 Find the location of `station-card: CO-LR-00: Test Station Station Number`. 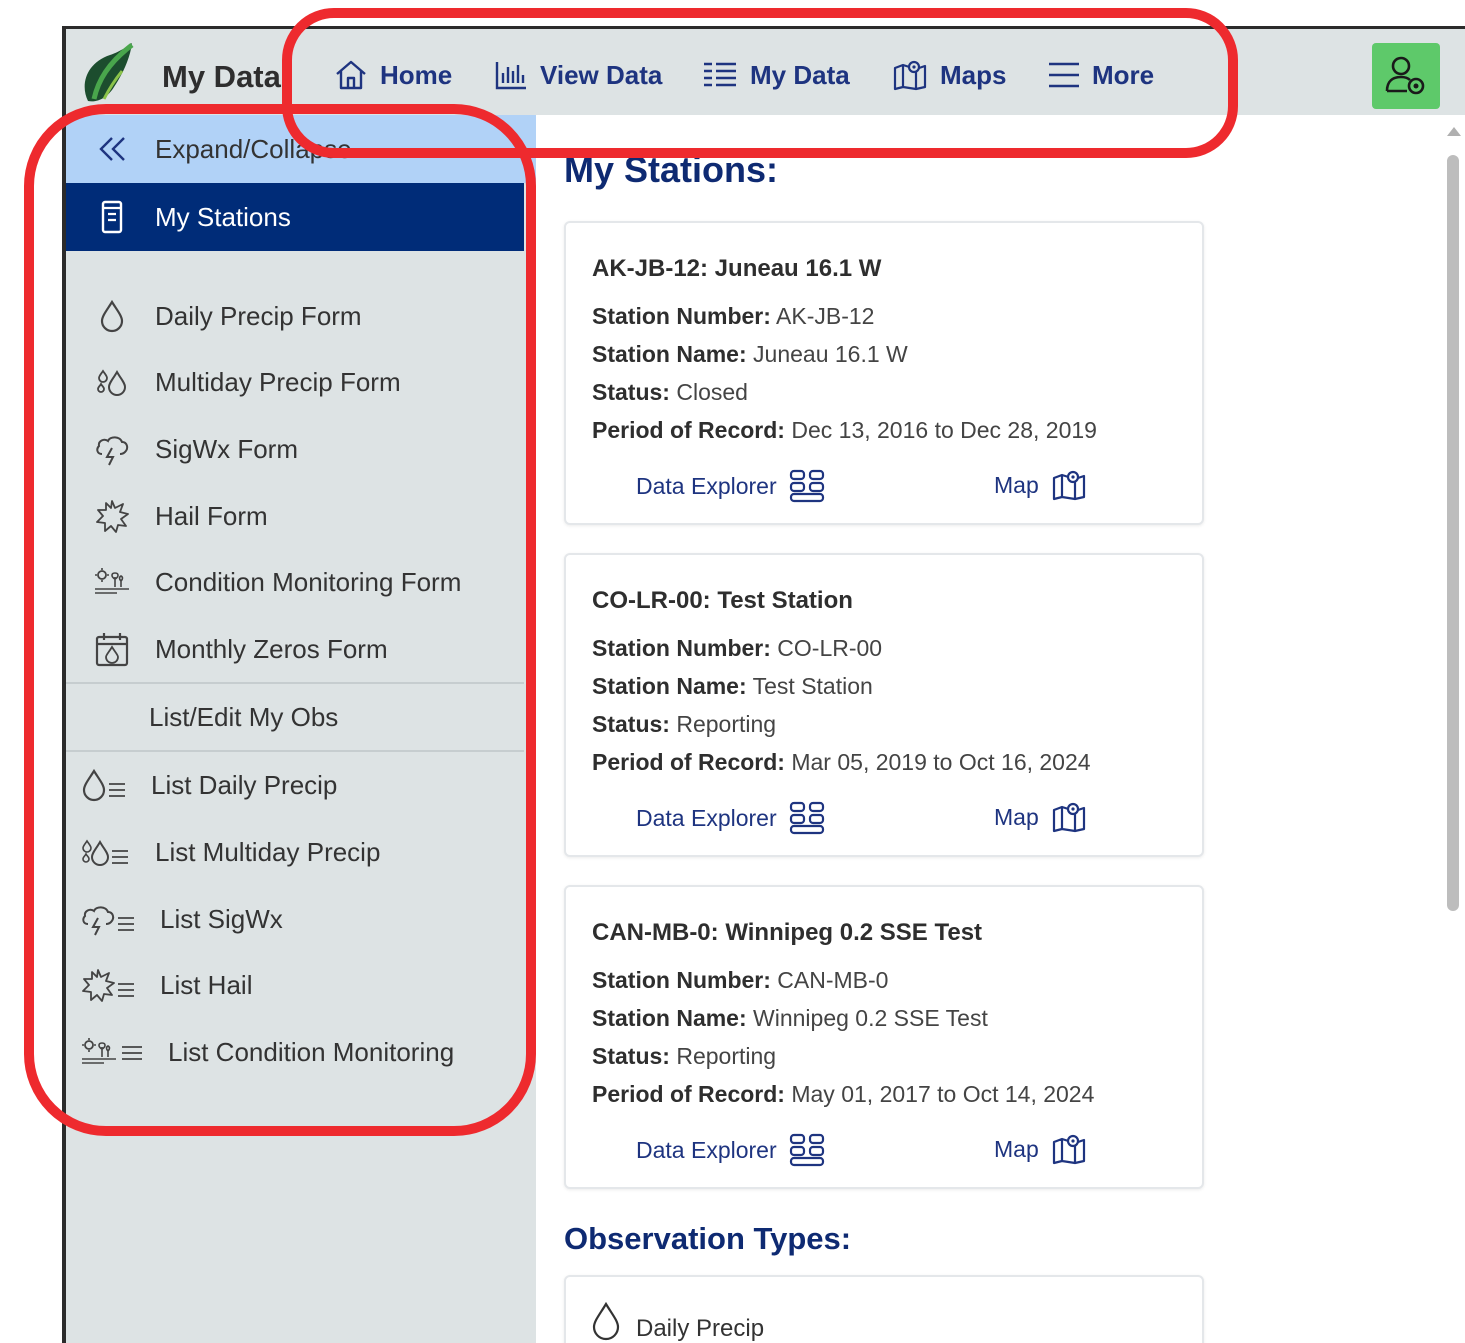

station-card: CO-LR-00: Test Station Station Number is located at coordinates (884, 705).